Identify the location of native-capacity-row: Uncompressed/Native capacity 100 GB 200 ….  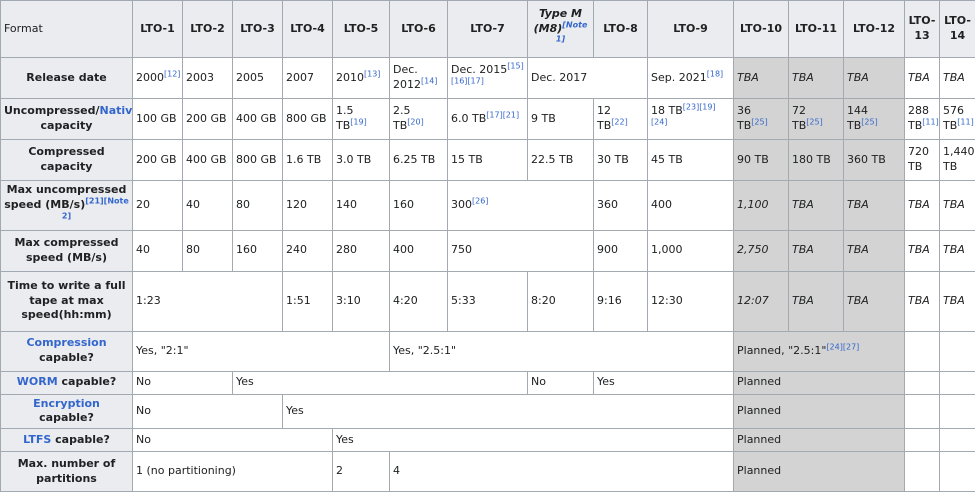
(488, 119).